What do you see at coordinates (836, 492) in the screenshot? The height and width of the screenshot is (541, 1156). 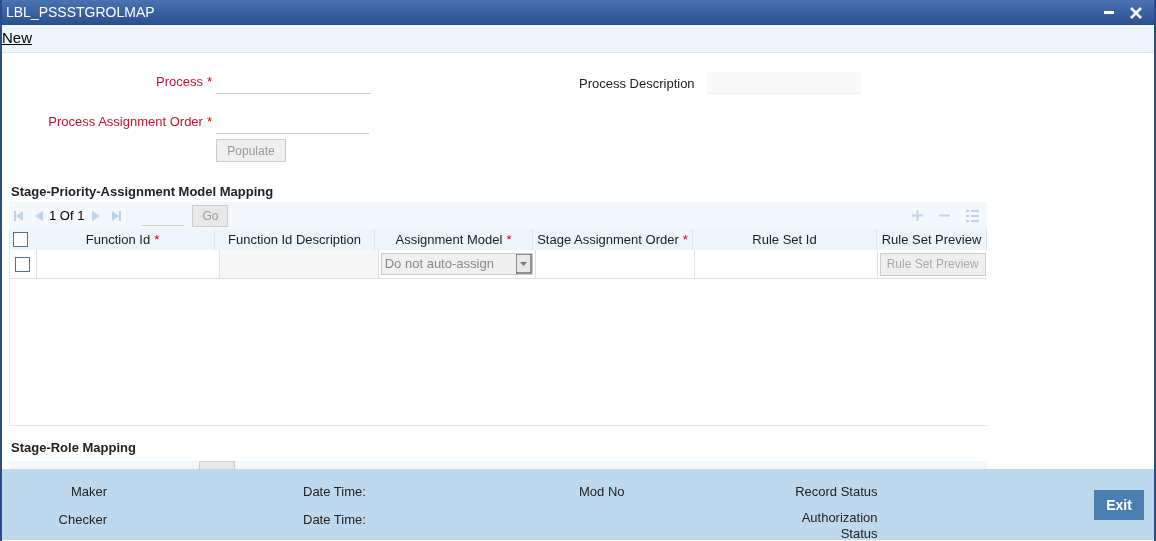 I see `footer-label: Record Status` at bounding box center [836, 492].